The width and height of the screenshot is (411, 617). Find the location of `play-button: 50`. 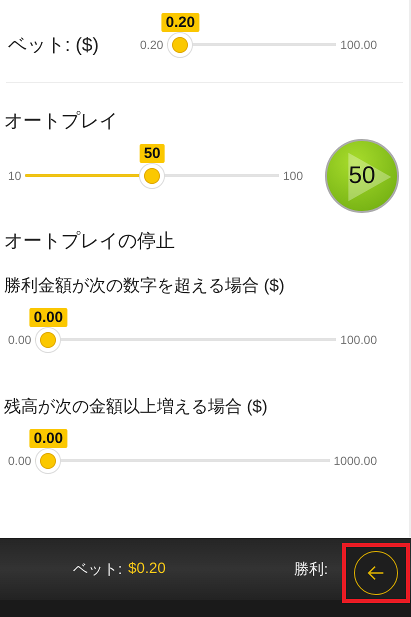

play-button: 50 is located at coordinates (362, 176).